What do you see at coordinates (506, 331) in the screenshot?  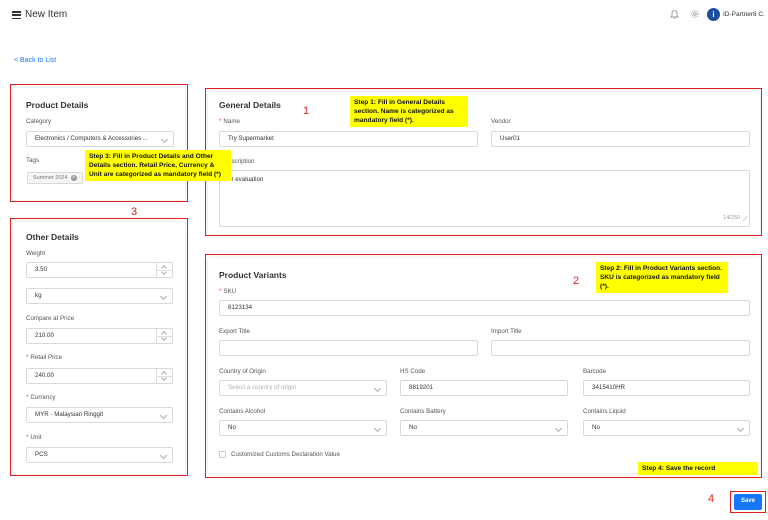 I see `import-title-label: Import Title` at bounding box center [506, 331].